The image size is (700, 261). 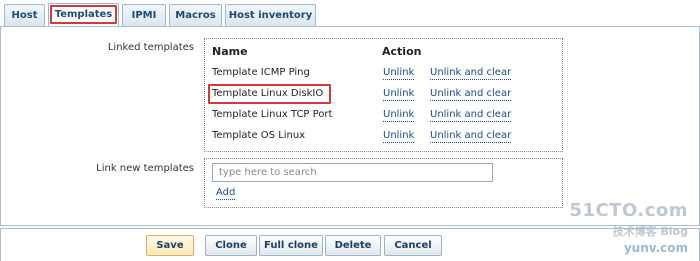 I want to click on tab-macros-label: Macros, so click(x=195, y=15).